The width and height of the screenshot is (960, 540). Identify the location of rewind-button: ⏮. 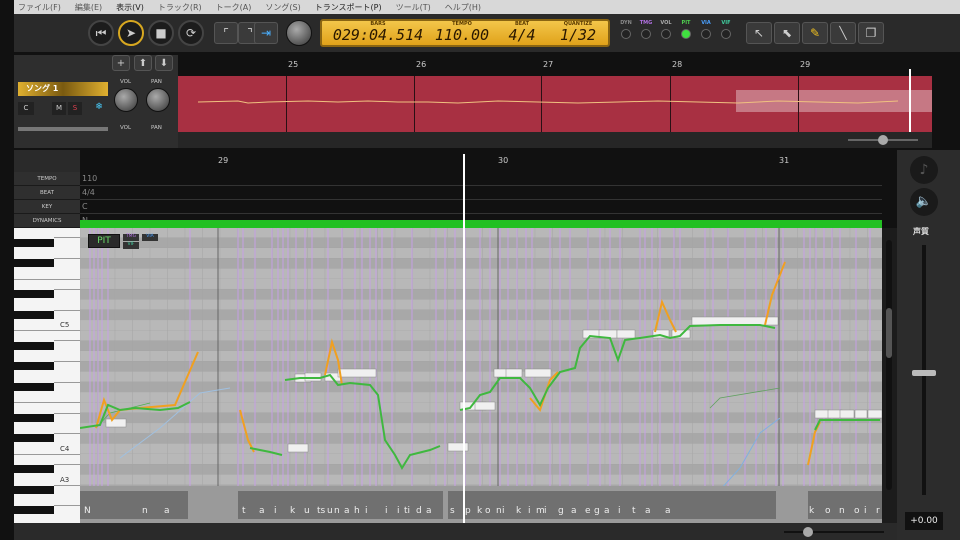
(101, 33).